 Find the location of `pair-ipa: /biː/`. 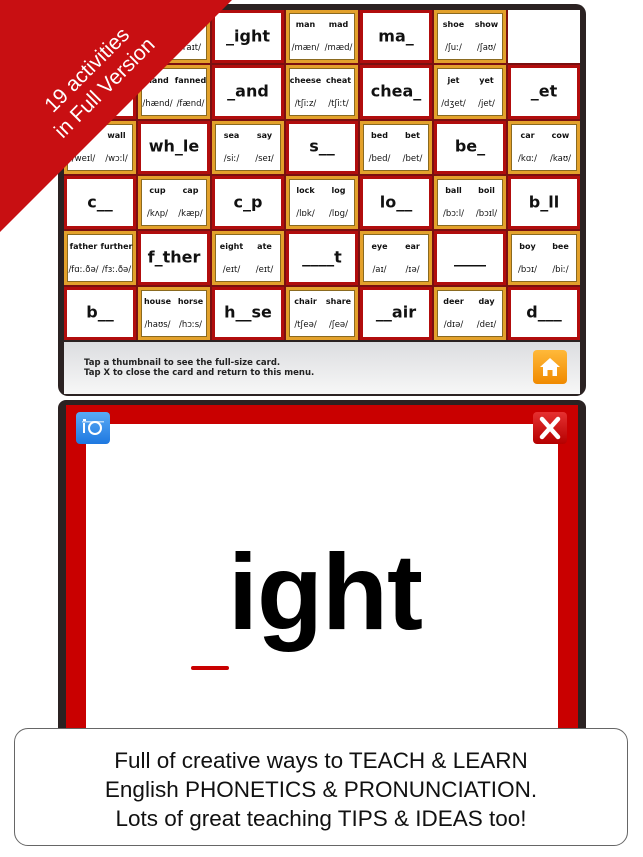

pair-ipa: /biː/ is located at coordinates (560, 269).